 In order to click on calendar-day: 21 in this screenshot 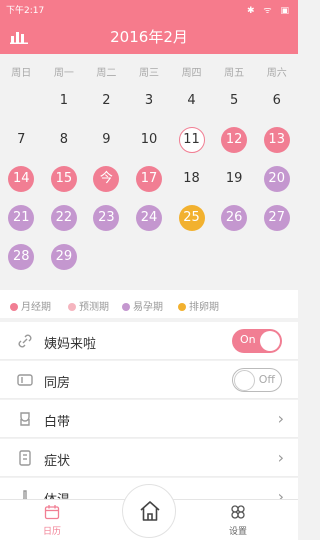, I will do `click(21, 218)`.